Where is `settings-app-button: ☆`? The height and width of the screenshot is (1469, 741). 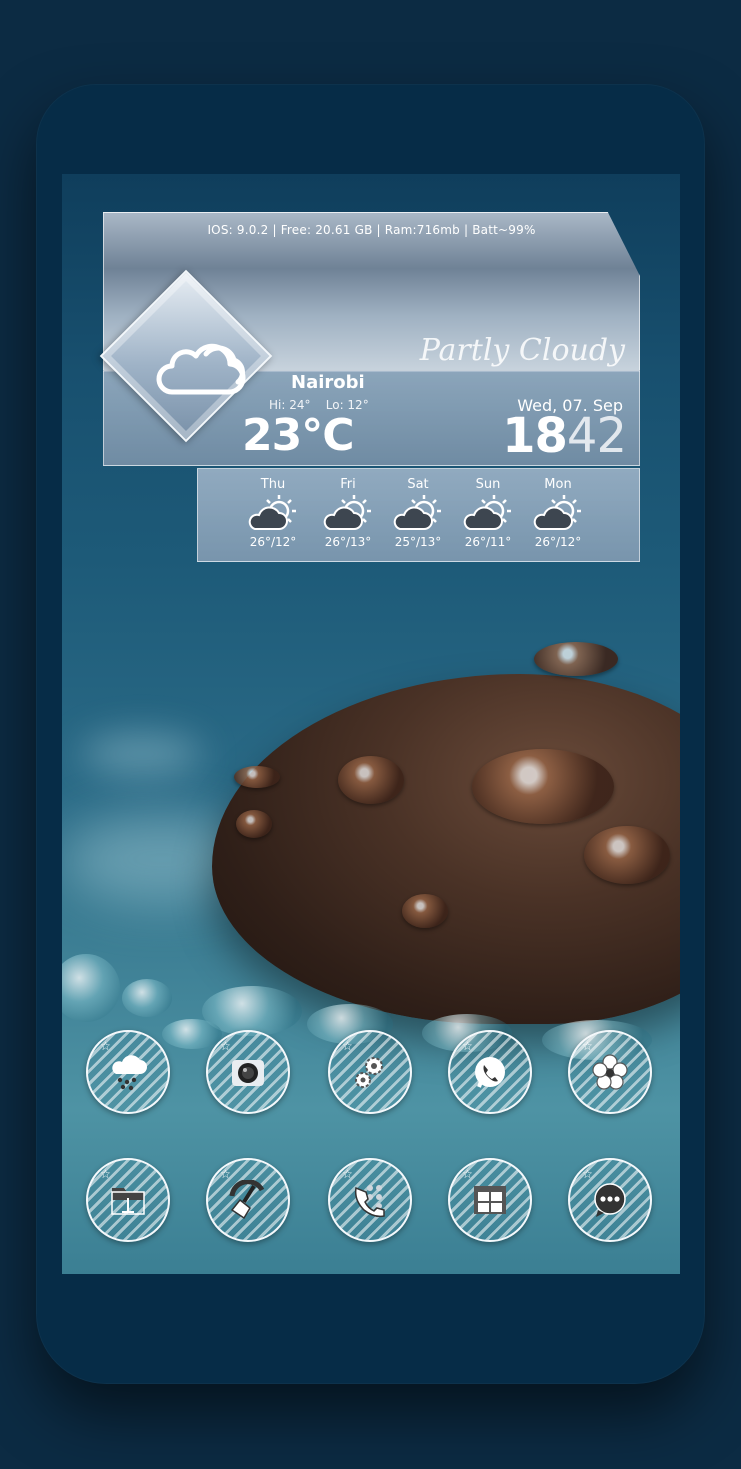 settings-app-button: ☆ is located at coordinates (370, 1072).